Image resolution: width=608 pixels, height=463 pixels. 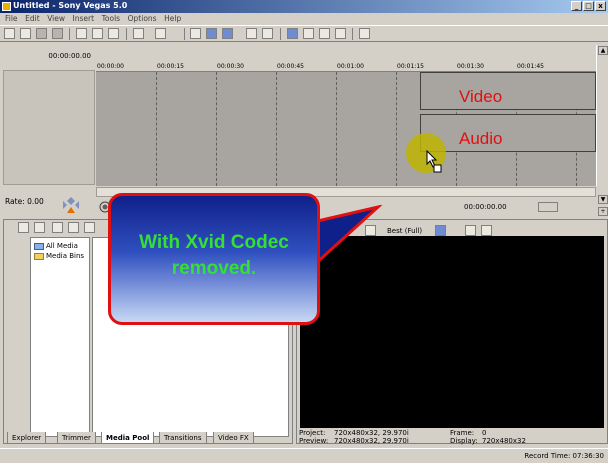 What do you see at coordinates (62, 246) in the screenshot?
I see `tree-item-label: All Media` at bounding box center [62, 246].